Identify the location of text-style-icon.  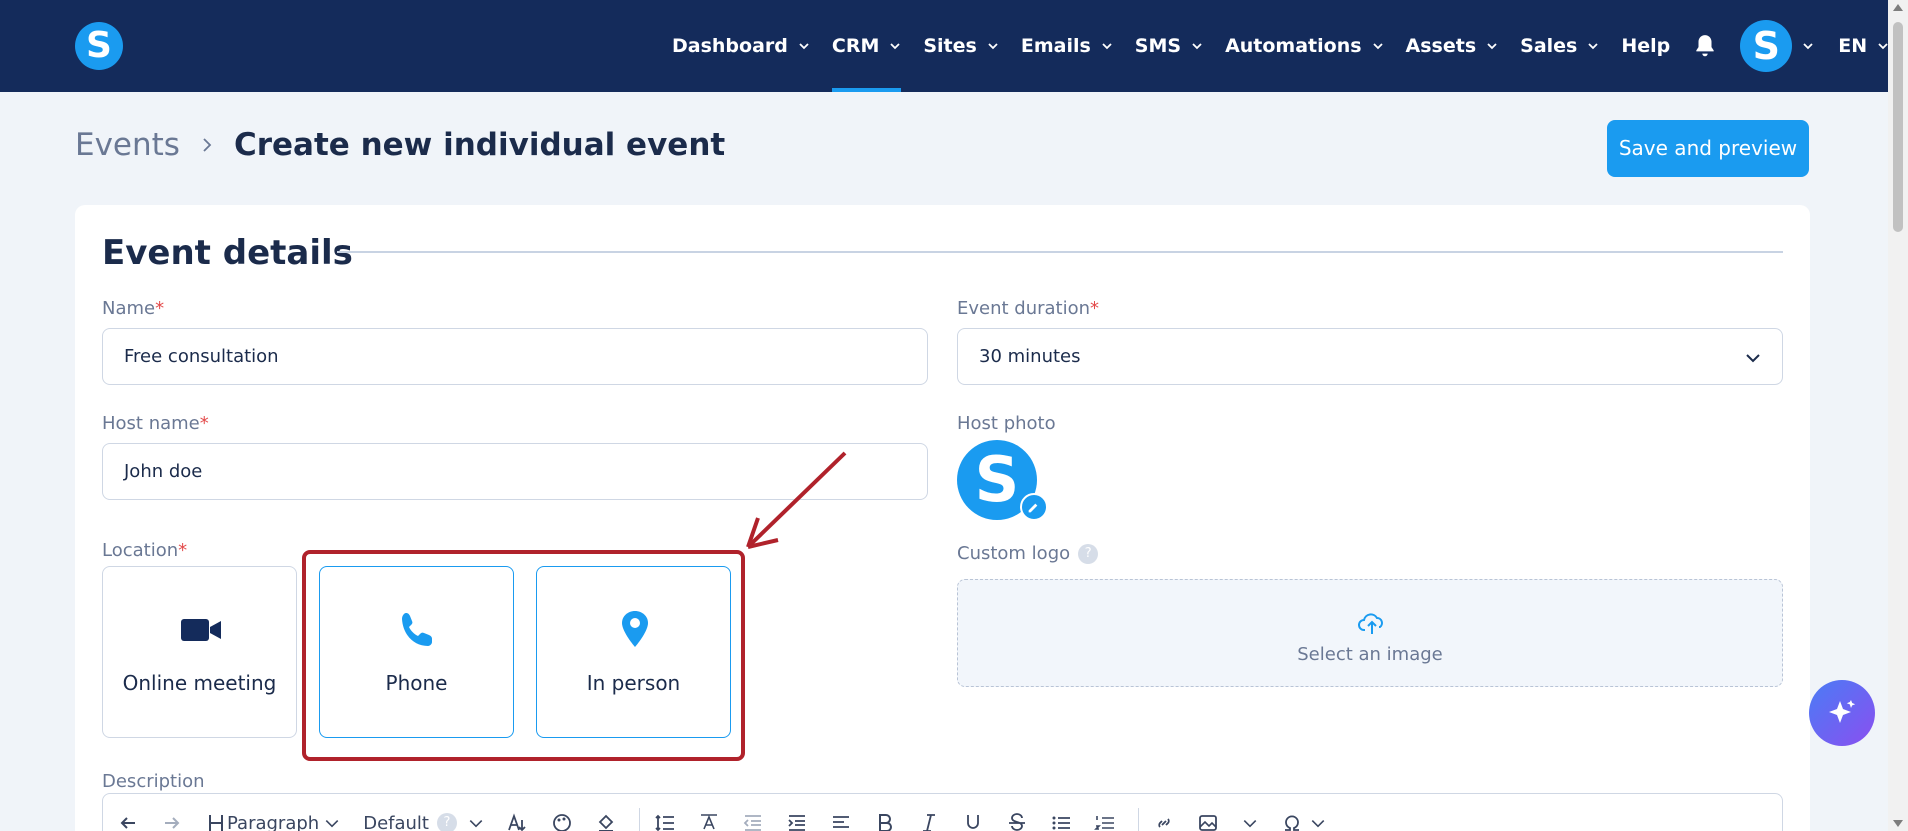
(708, 822).